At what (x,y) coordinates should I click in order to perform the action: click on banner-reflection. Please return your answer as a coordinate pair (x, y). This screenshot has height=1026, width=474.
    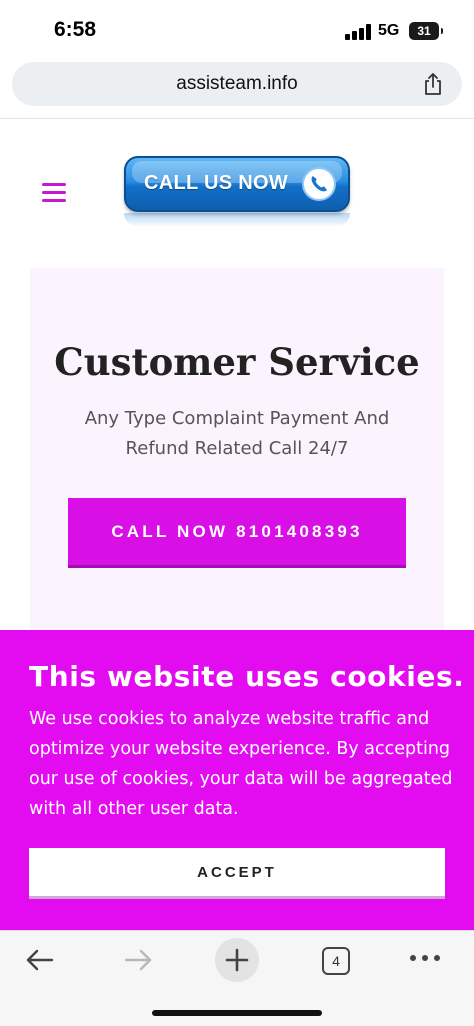
    Looking at the image, I should click on (237, 220).